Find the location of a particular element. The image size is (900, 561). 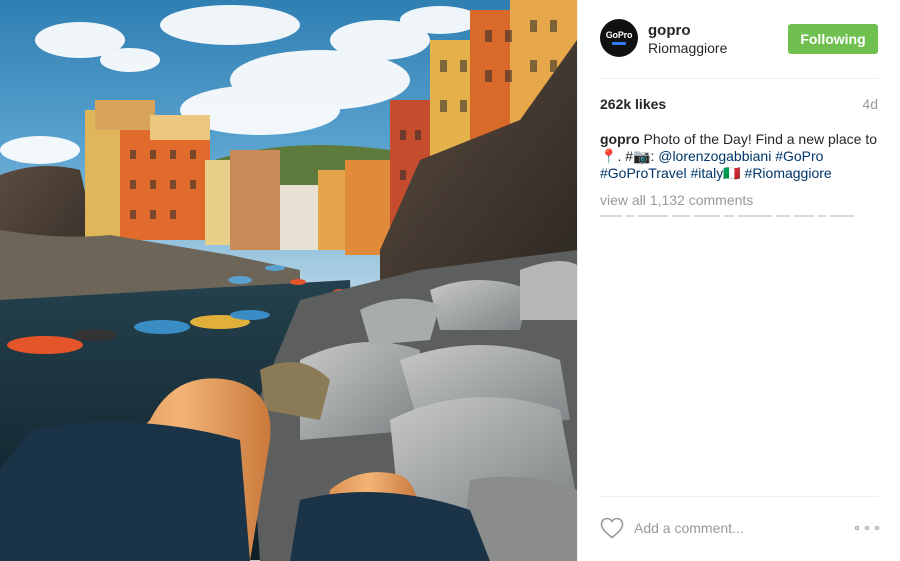

hashtag-link: #italy is located at coordinates (707, 173).